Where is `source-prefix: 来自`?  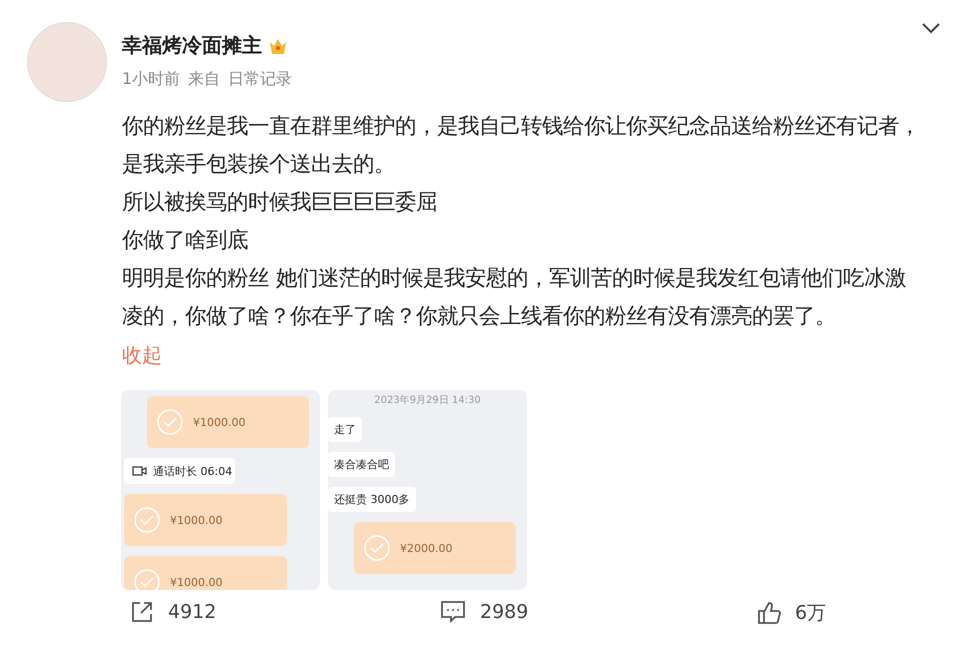 source-prefix: 来自 is located at coordinates (204, 79).